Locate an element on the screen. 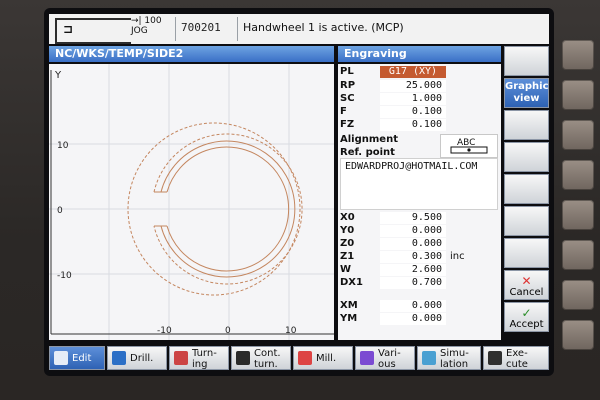 This screenshot has width=600, height=400. drill-tab: Drill. is located at coordinates (137, 358).